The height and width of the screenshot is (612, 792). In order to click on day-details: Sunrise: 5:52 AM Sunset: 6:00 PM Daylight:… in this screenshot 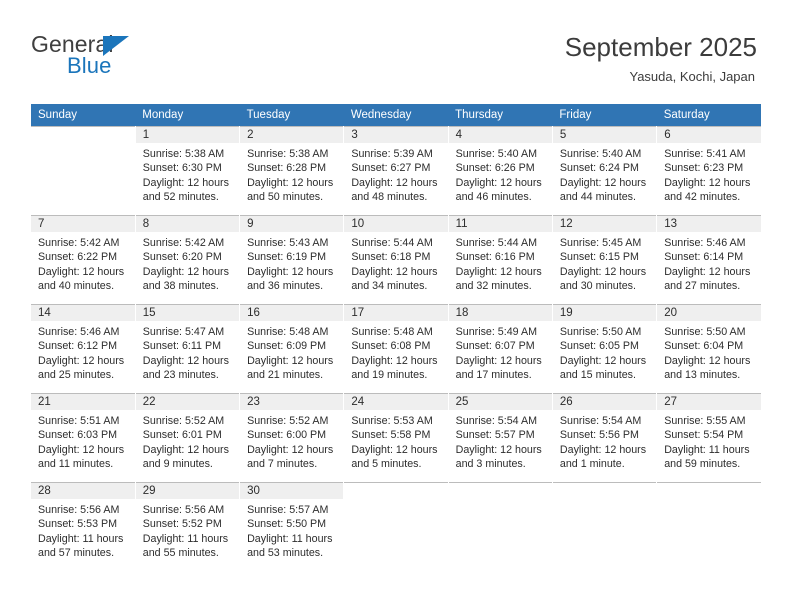, I will do `click(291, 440)`.